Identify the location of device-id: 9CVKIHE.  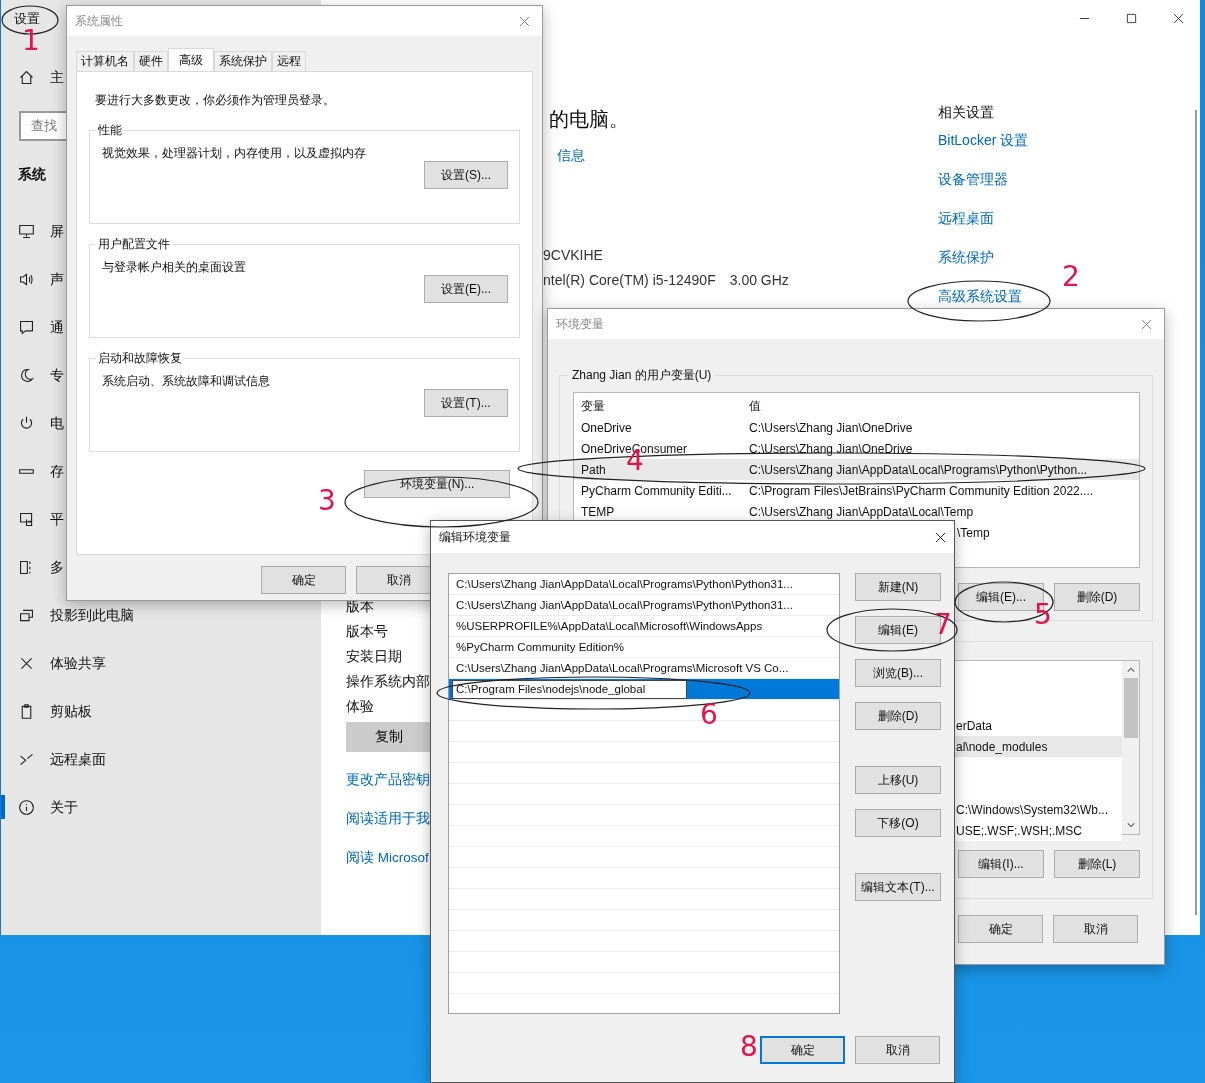
(573, 255).